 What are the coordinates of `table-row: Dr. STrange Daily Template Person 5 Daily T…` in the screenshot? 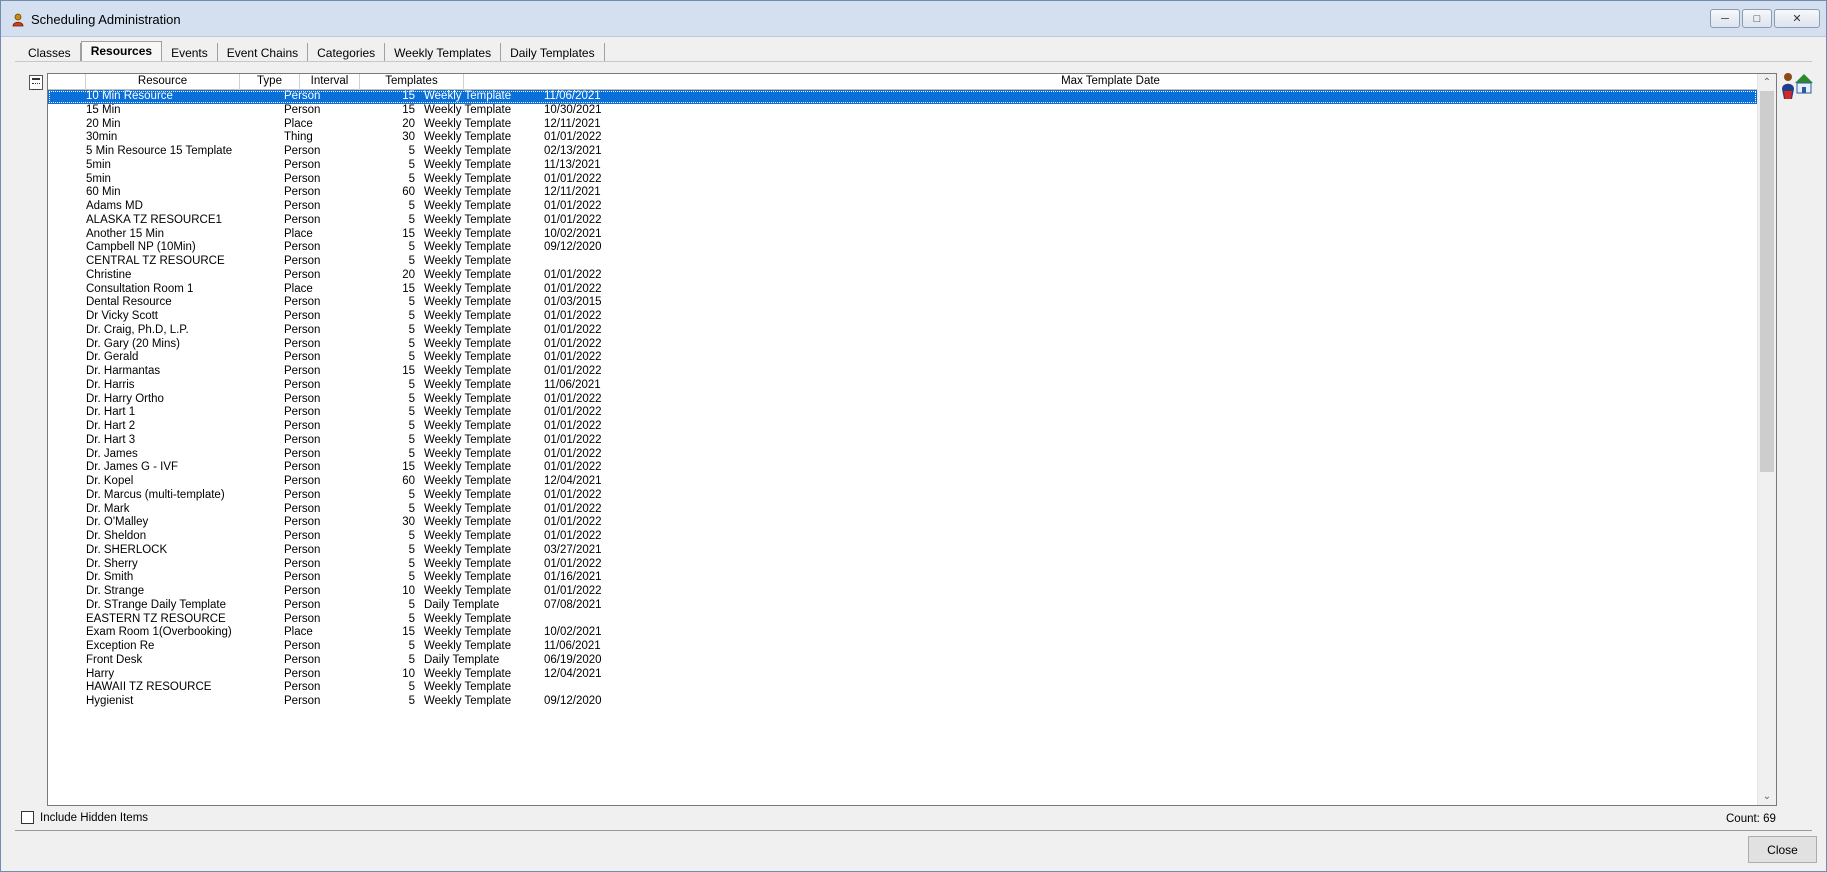 It's located at (902, 606).